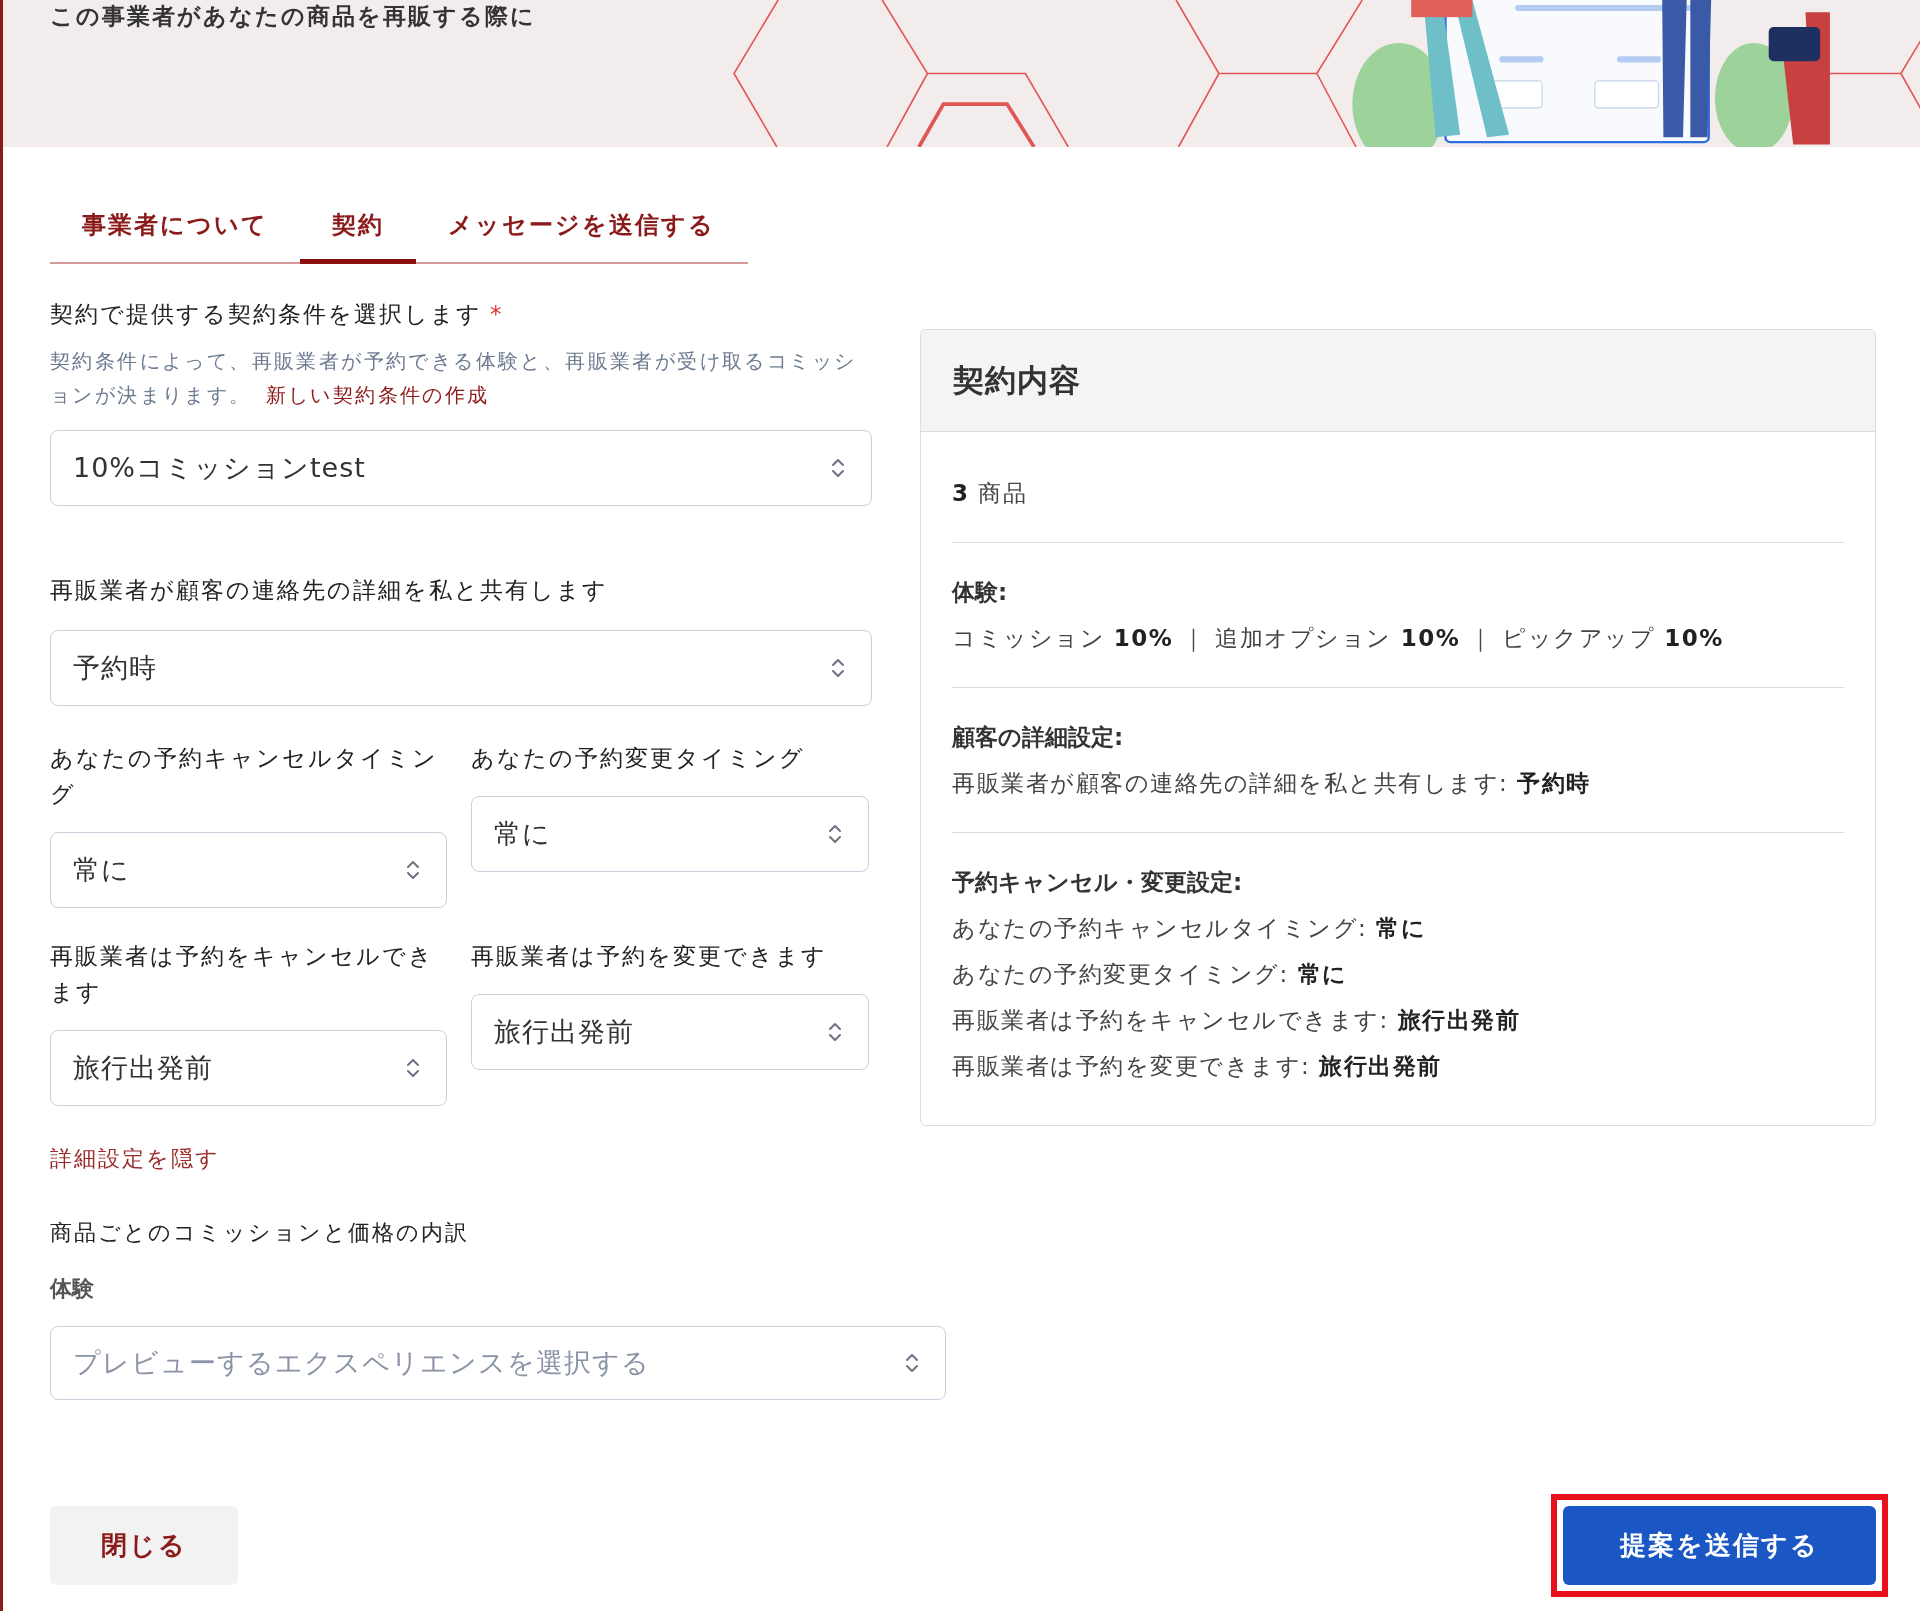 This screenshot has height=1611, width=1920. I want to click on summary-line: 再販業者は予約を変更できます: 旅行出発前, so click(1197, 1066).